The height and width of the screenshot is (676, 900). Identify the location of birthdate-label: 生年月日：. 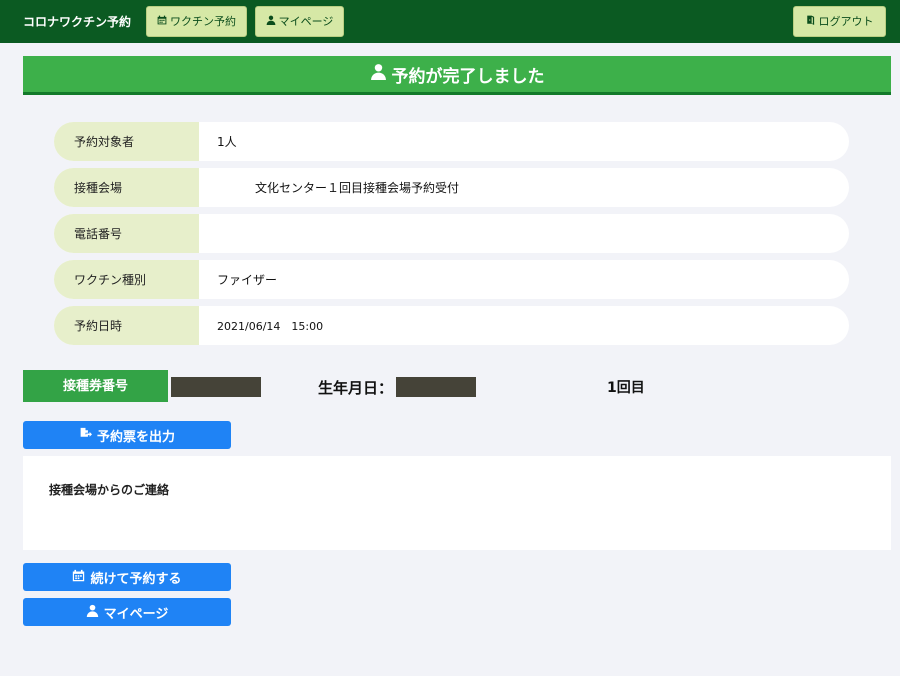
(356, 388).